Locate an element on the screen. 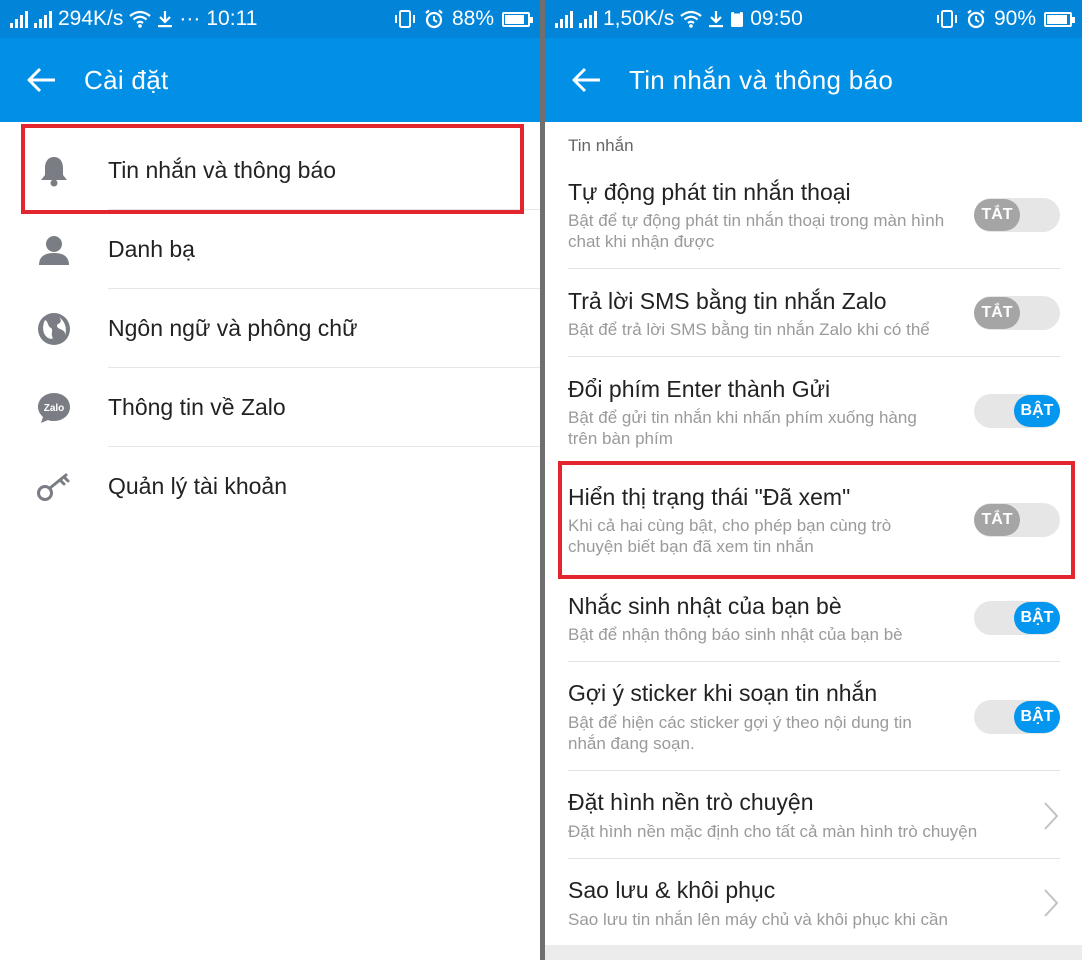 The height and width of the screenshot is (960, 1082). clock-time: 09:50 is located at coordinates (776, 18).